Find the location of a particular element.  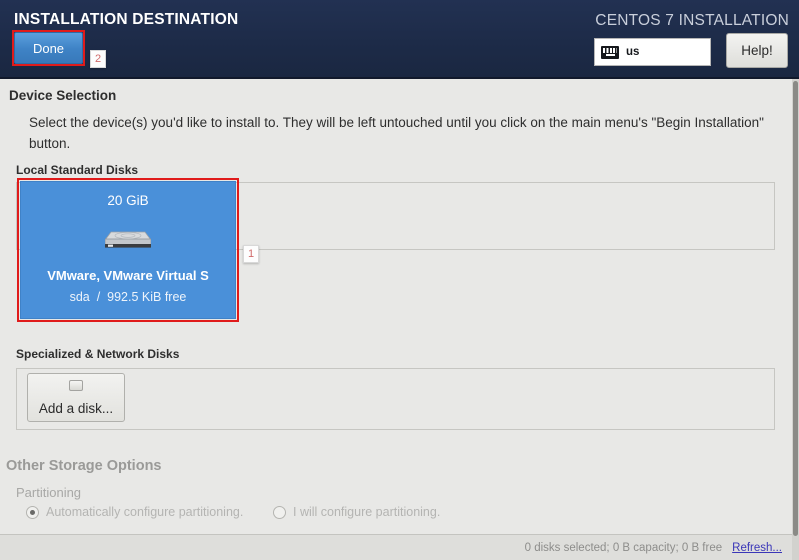

page-title: INSTALLATION DESTINATION is located at coordinates (126, 19).